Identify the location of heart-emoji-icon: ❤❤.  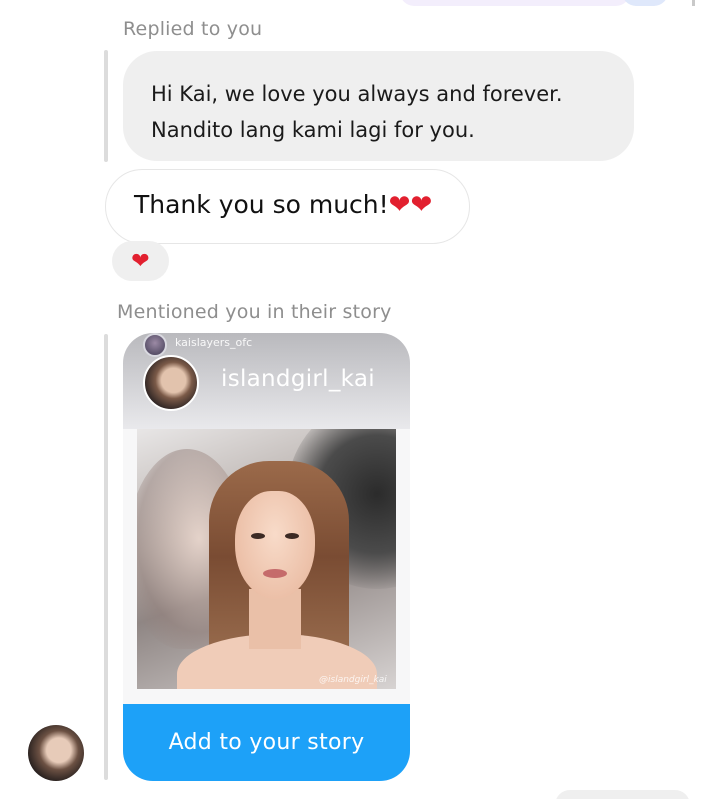
(410, 205).